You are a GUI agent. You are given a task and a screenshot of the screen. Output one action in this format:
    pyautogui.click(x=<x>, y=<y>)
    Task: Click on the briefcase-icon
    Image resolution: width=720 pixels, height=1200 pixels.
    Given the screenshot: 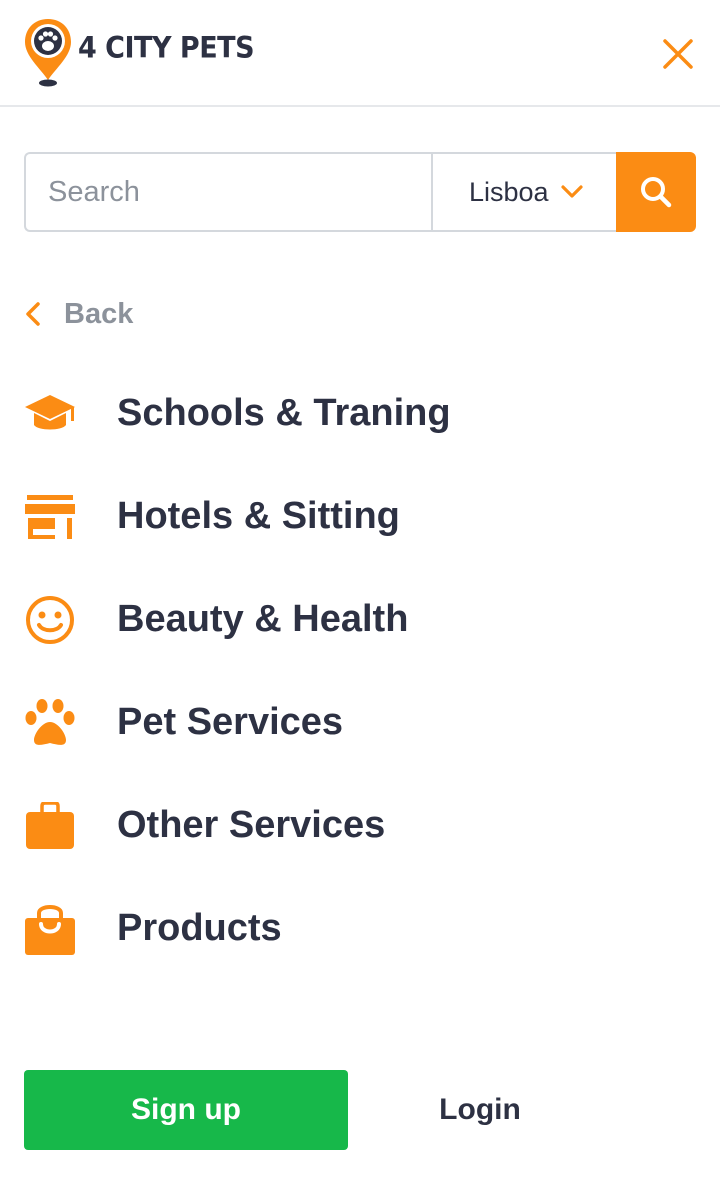 What is the action you would take?
    pyautogui.click(x=50, y=826)
    